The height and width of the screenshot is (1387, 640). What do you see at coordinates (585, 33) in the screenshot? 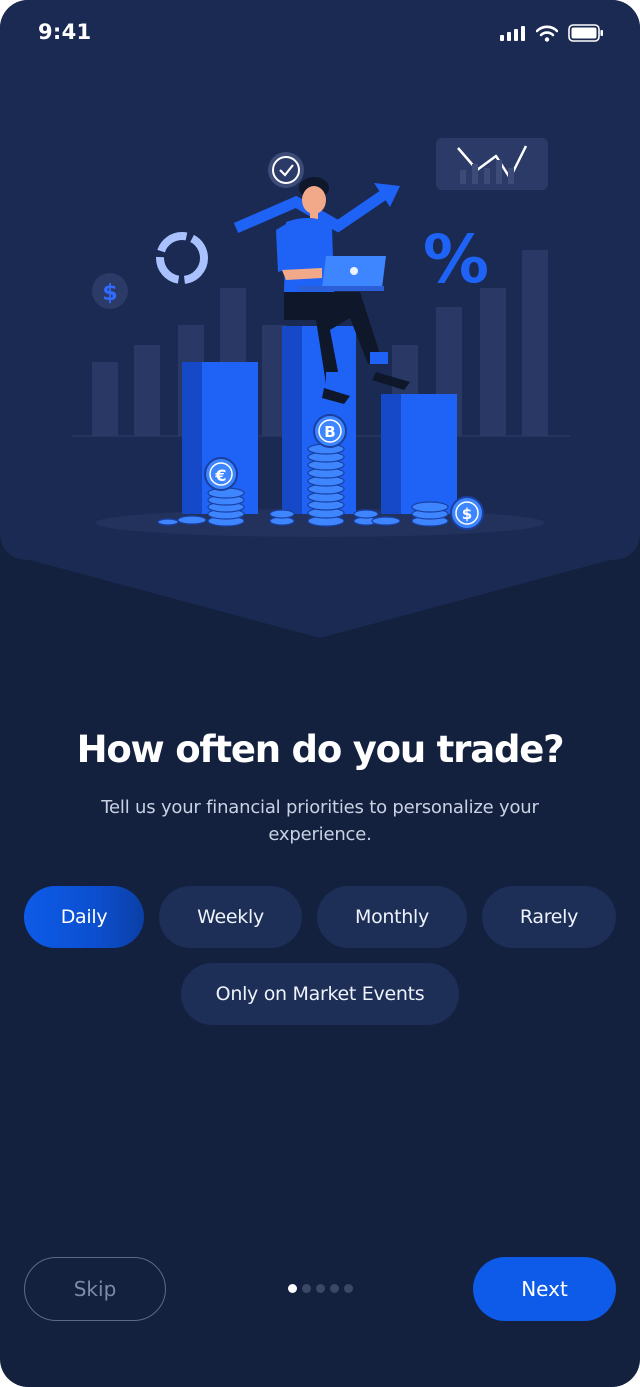
I see `battery-icon` at bounding box center [585, 33].